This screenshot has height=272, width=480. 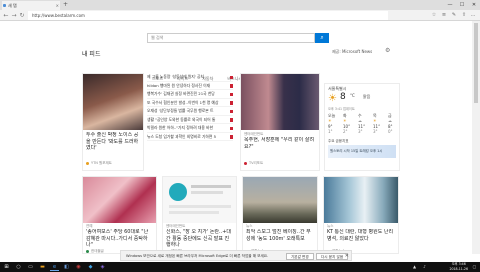 What do you see at coordinates (279, 143) in the screenshot?
I see `news-headline: 옥주현, 서장훈에 "우리 같이 살려요?"` at bounding box center [279, 143].